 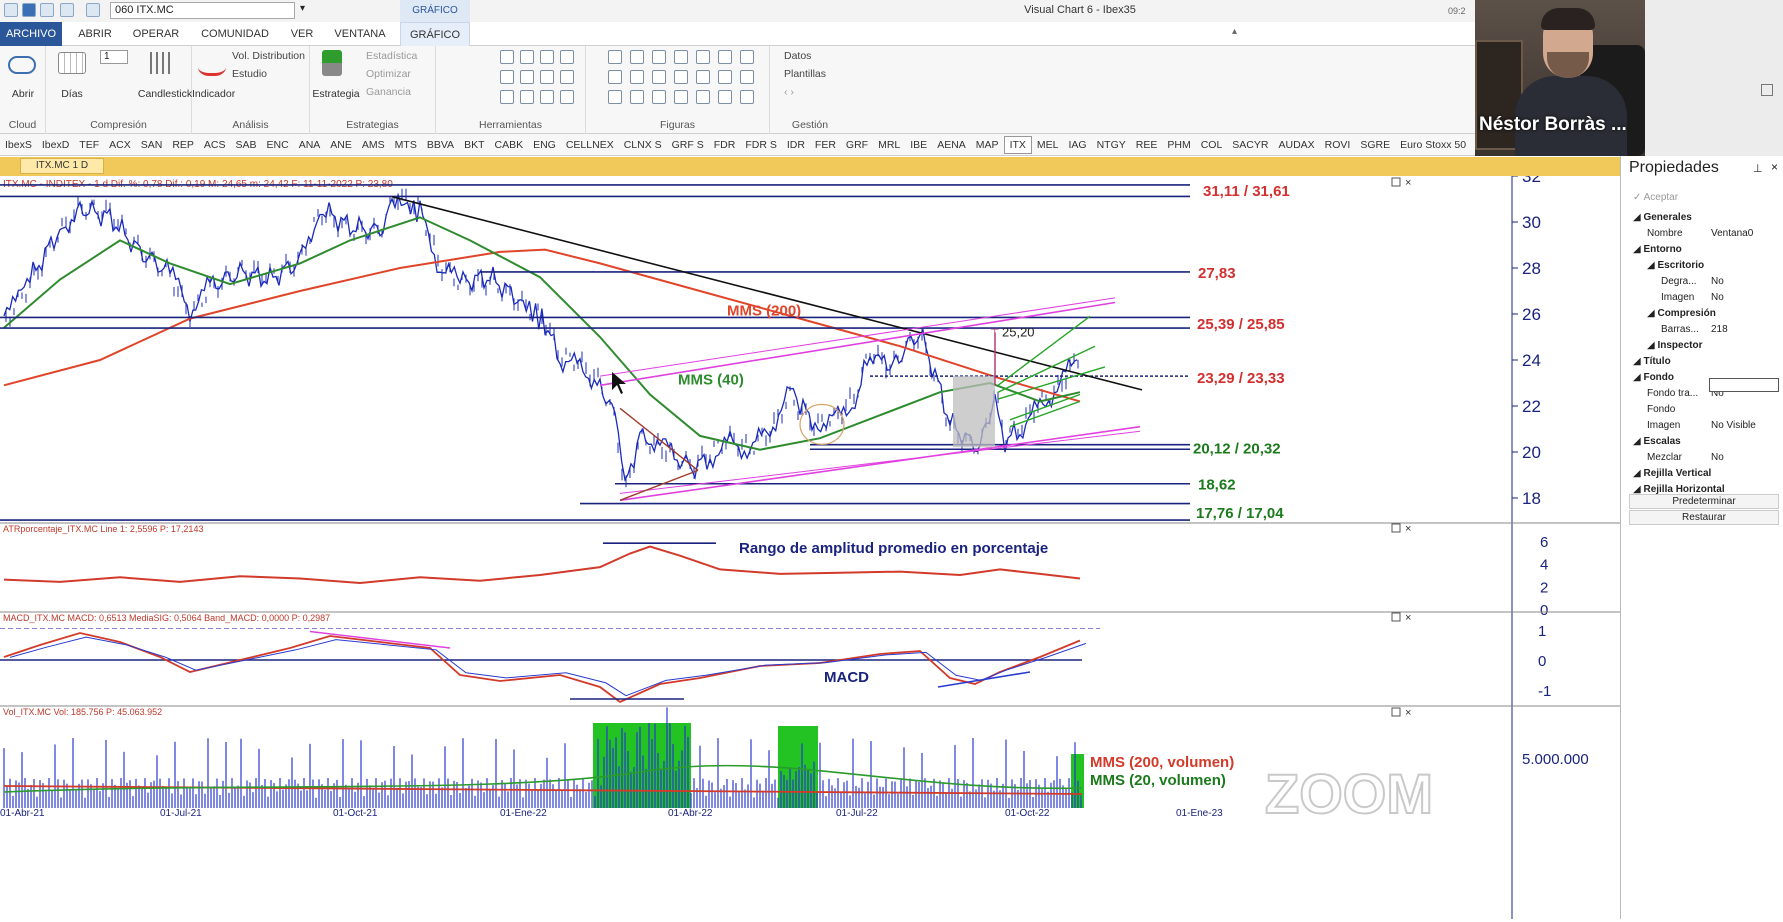 What do you see at coordinates (1702, 330) in the screenshot?
I see `property-row: Barras... 218` at bounding box center [1702, 330].